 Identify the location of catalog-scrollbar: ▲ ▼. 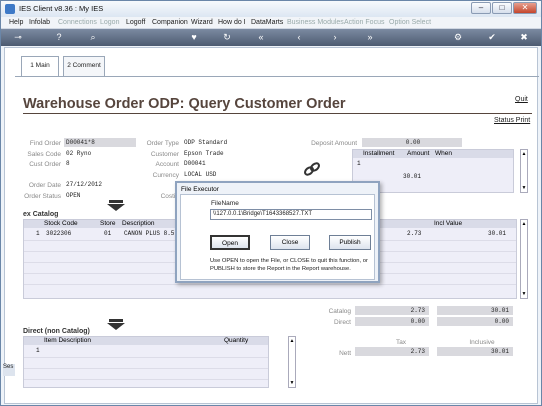
(524, 259).